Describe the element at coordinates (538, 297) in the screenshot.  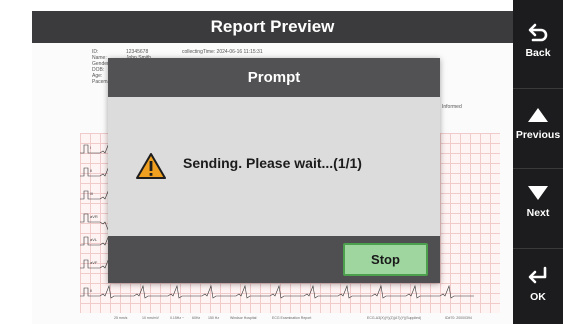
I see `ok-label: OK` at that location.